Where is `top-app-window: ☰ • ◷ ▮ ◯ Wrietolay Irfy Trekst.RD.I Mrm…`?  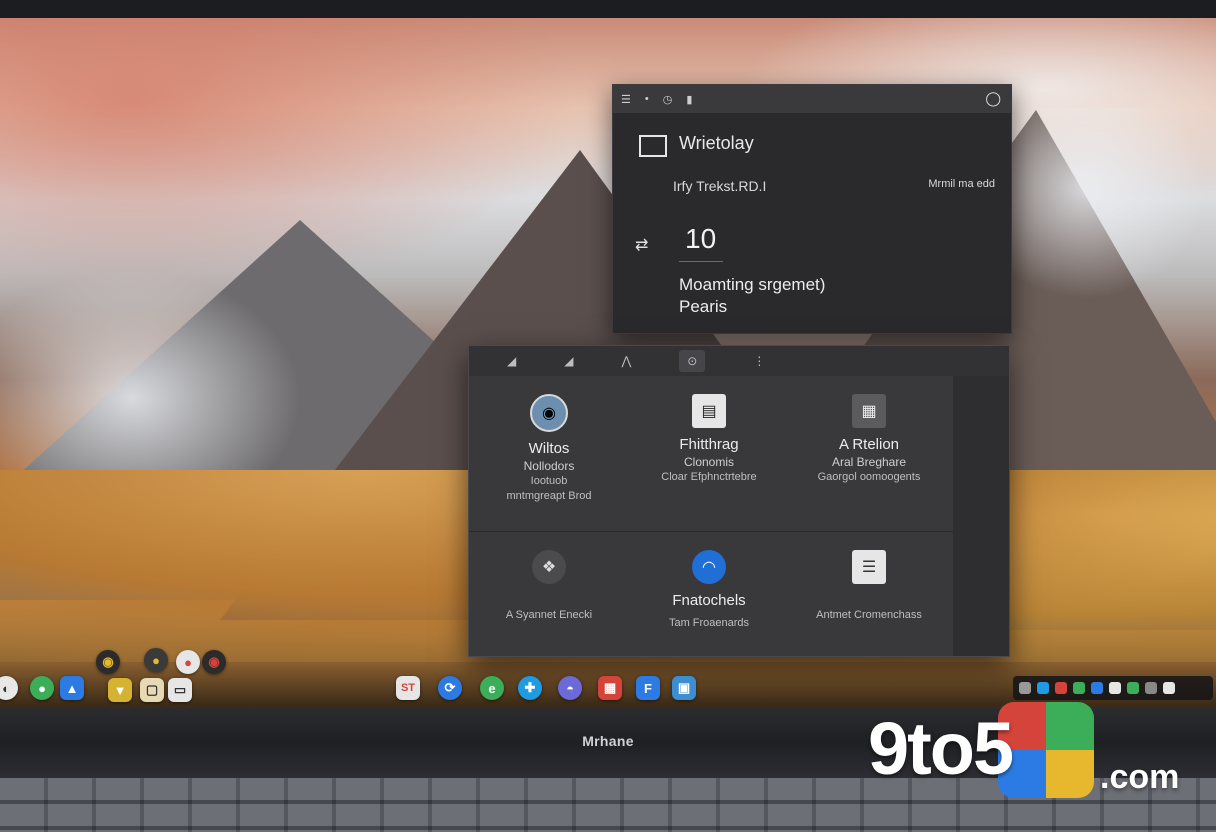
top-app-window: ☰ • ◷ ▮ ◯ Wrietolay Irfy Trekst.RD.I Mrm… is located at coordinates (812, 209).